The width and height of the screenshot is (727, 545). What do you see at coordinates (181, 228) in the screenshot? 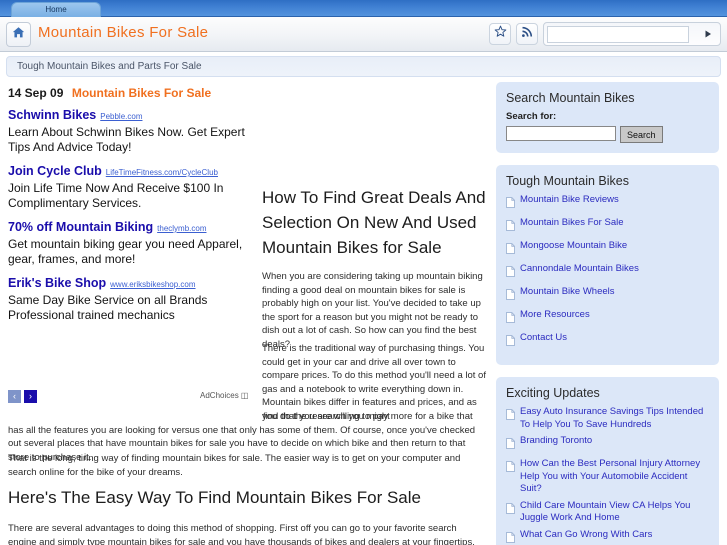
I see `ad-url-link: theclymb.com` at bounding box center [181, 228].